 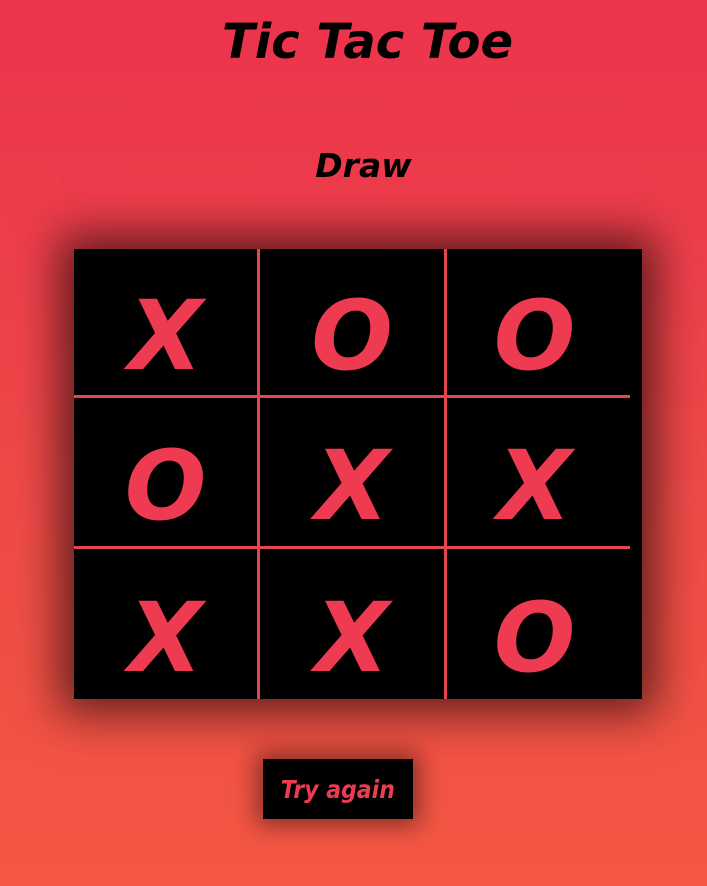 I want to click on board-cell-r3-c2: X, so click(x=352, y=624).